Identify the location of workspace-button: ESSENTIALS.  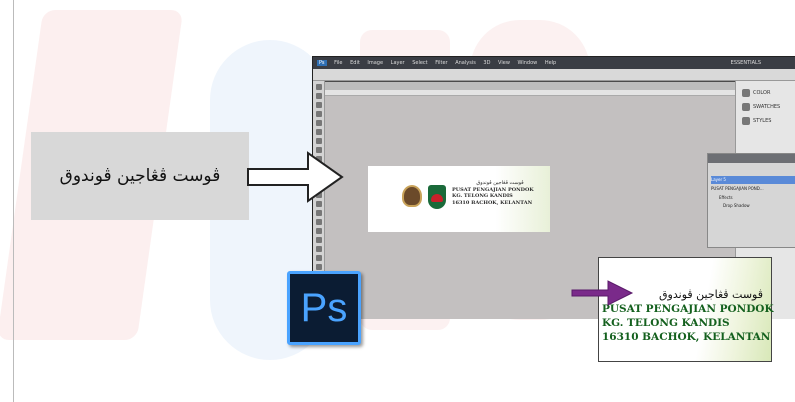
(746, 63).